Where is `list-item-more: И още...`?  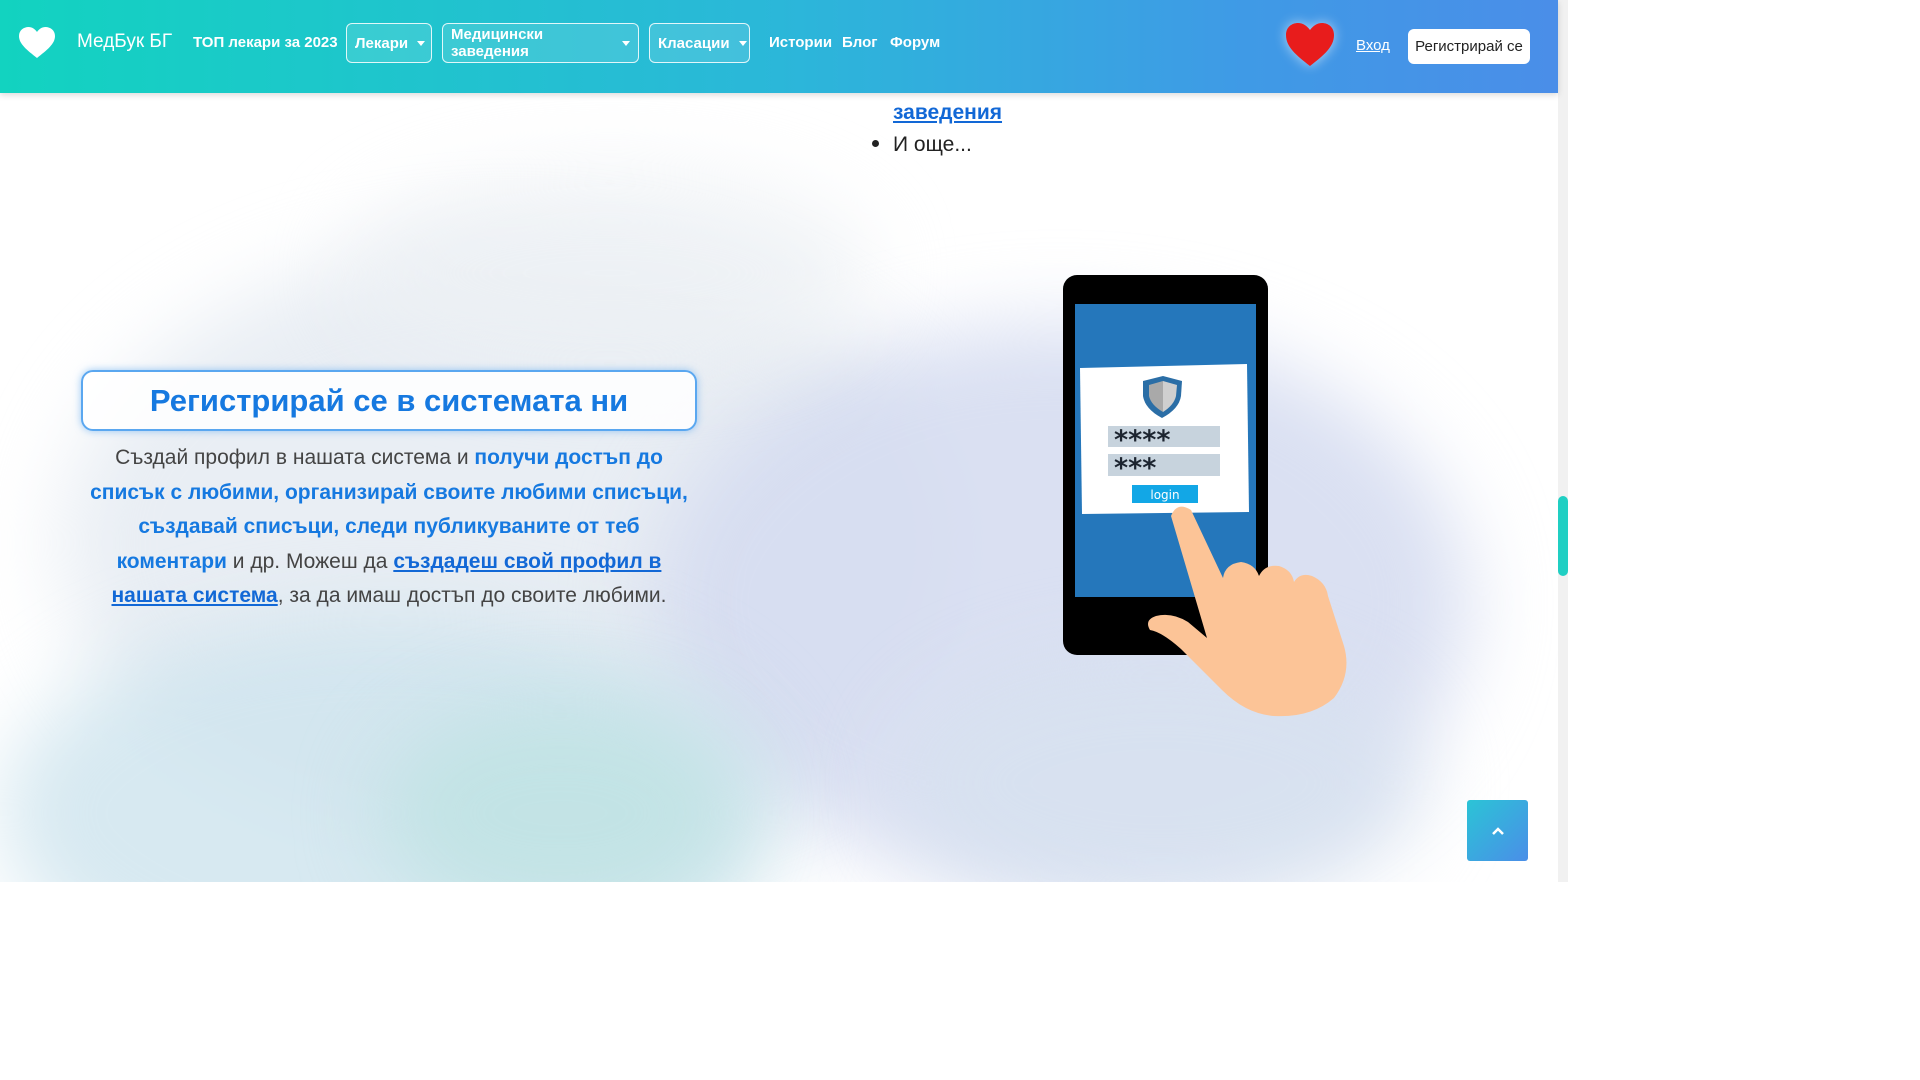 list-item-more: И още... is located at coordinates (922, 145).